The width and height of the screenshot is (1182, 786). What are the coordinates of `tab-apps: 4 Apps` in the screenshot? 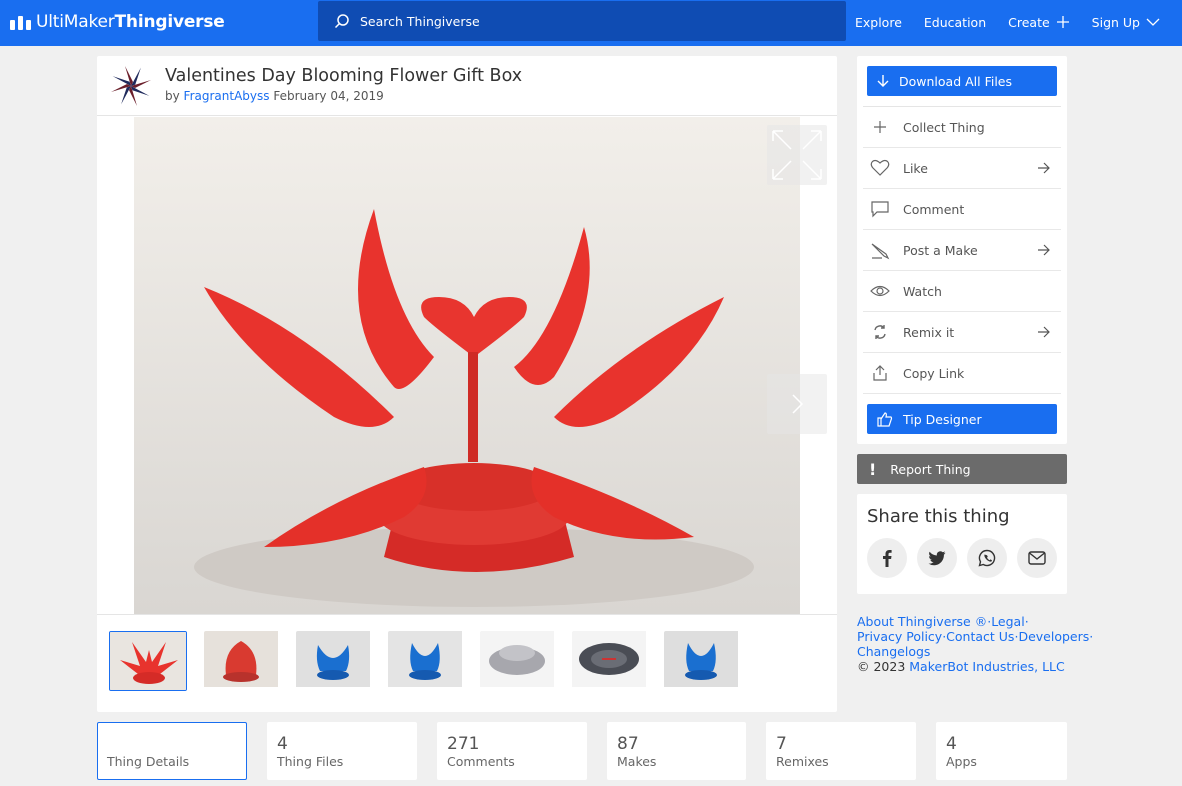 It's located at (1001, 751).